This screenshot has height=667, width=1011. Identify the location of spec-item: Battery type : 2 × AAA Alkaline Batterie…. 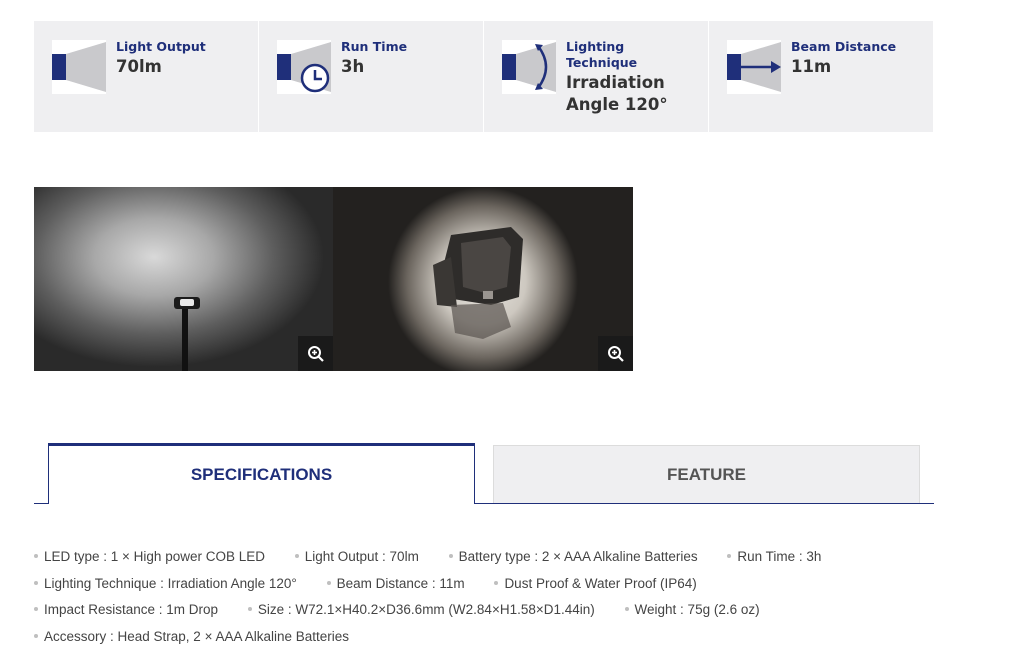
(573, 557).